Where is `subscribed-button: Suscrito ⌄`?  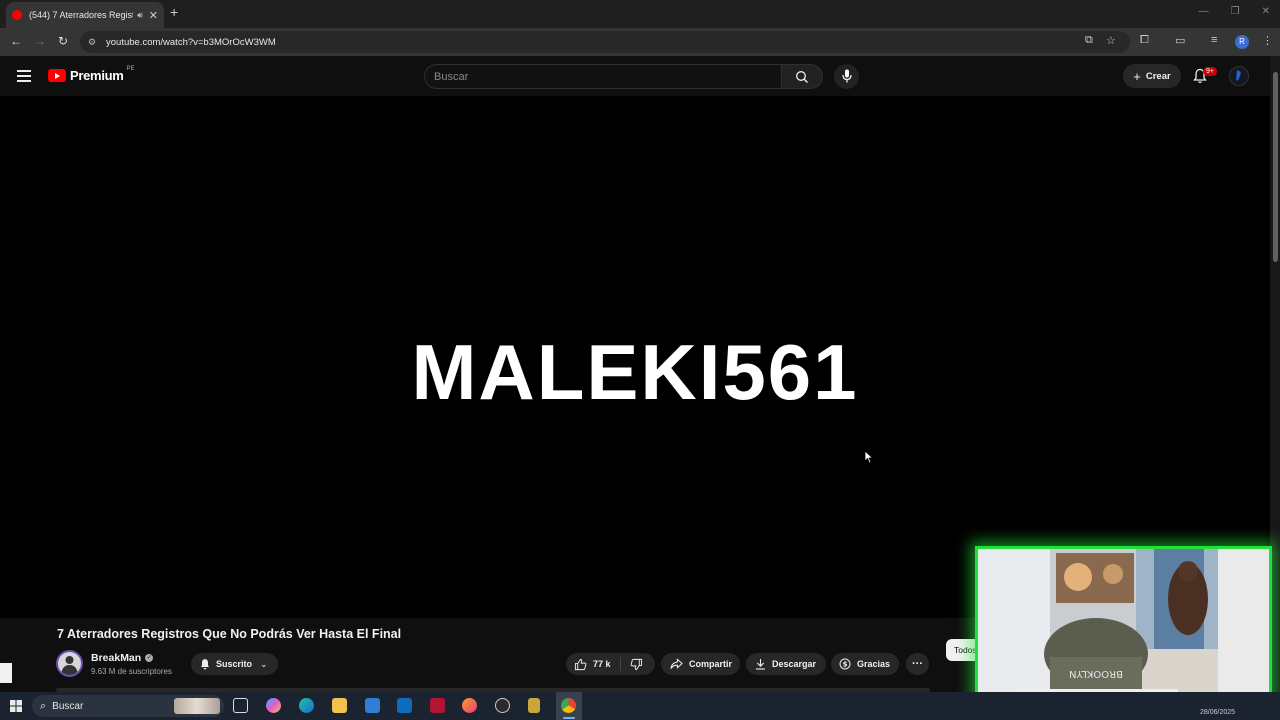 subscribed-button: Suscrito ⌄ is located at coordinates (234, 664).